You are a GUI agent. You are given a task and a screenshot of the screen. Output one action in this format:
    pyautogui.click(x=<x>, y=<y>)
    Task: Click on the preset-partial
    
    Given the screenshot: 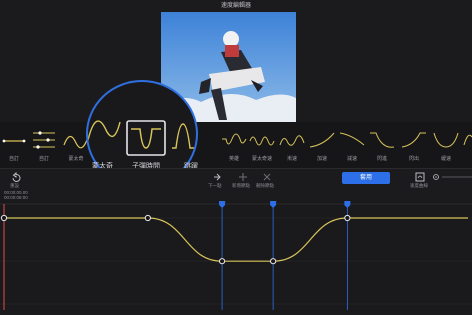 What is the action you would take?
    pyautogui.click(x=467, y=142)
    